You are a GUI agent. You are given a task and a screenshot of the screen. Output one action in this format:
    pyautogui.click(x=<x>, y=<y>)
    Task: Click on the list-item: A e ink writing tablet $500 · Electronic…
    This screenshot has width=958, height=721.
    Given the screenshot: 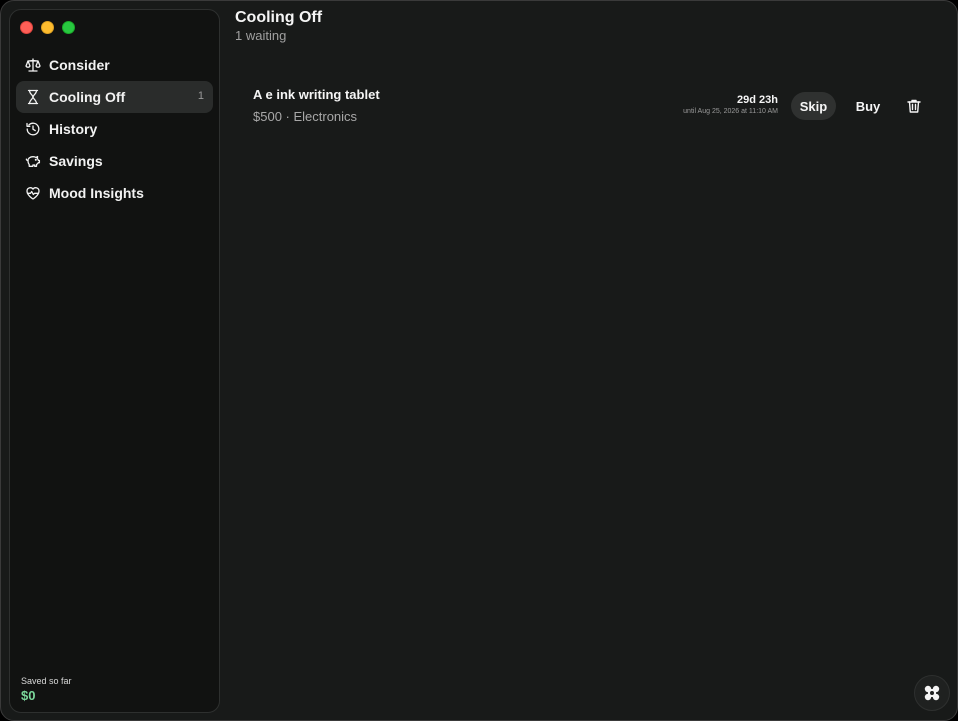 What is the action you would take?
    pyautogui.click(x=593, y=107)
    